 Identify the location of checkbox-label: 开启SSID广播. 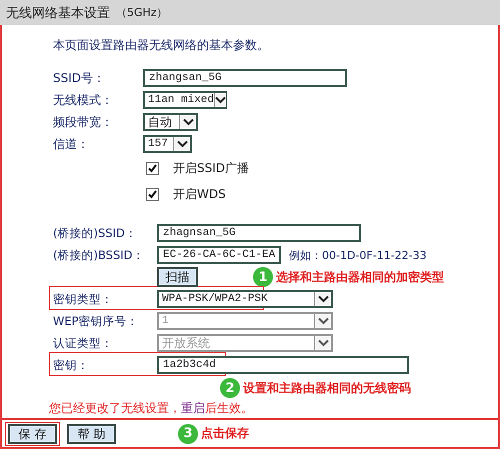
(211, 168).